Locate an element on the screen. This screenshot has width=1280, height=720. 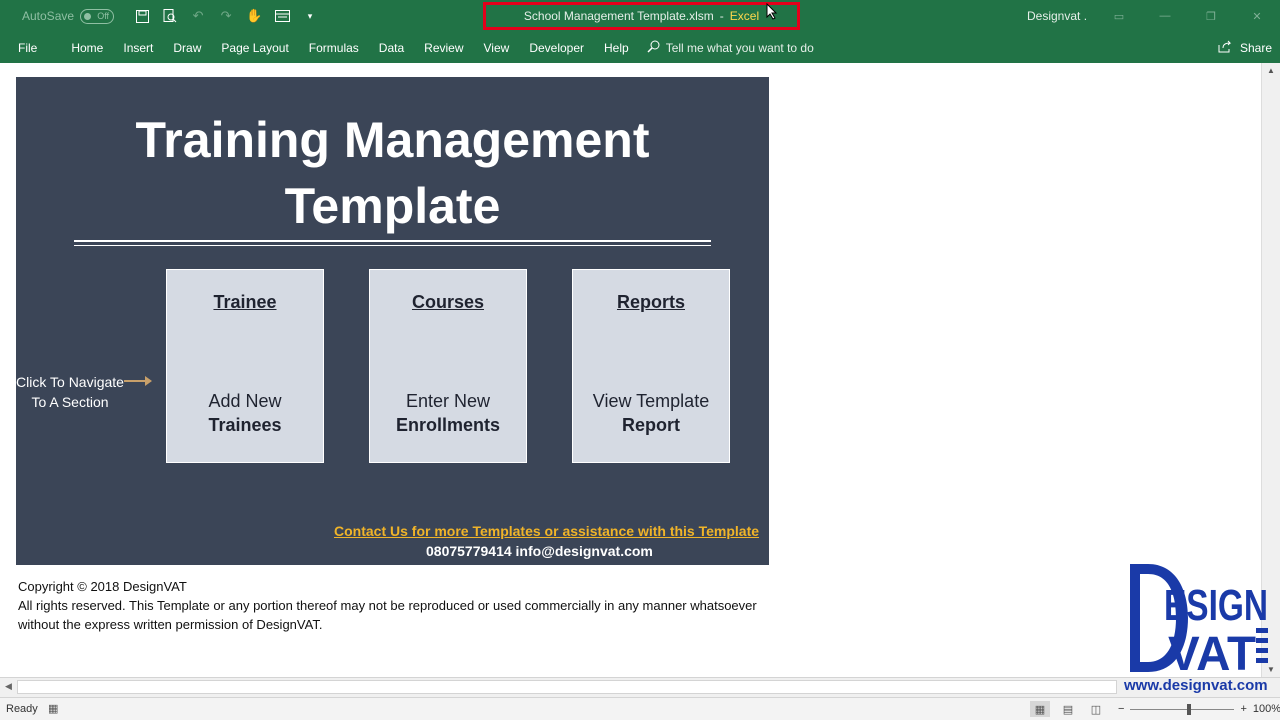
courses-card-line2: Enrollments is located at coordinates (448, 425).